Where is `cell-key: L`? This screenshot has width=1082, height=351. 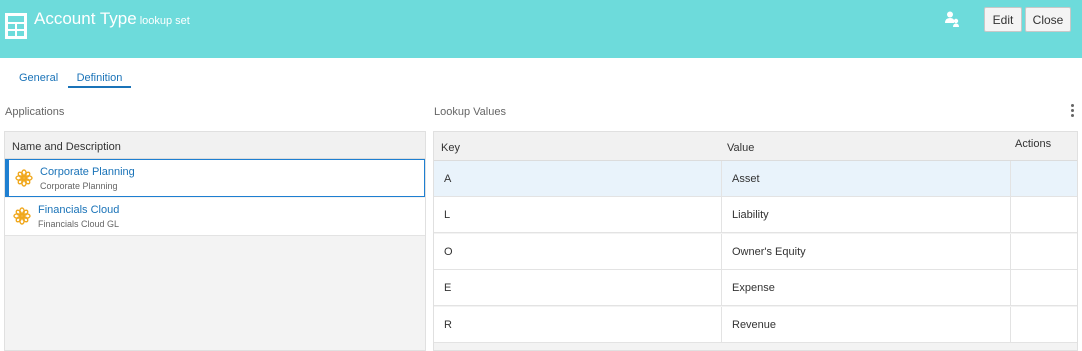 cell-key: L is located at coordinates (447, 215).